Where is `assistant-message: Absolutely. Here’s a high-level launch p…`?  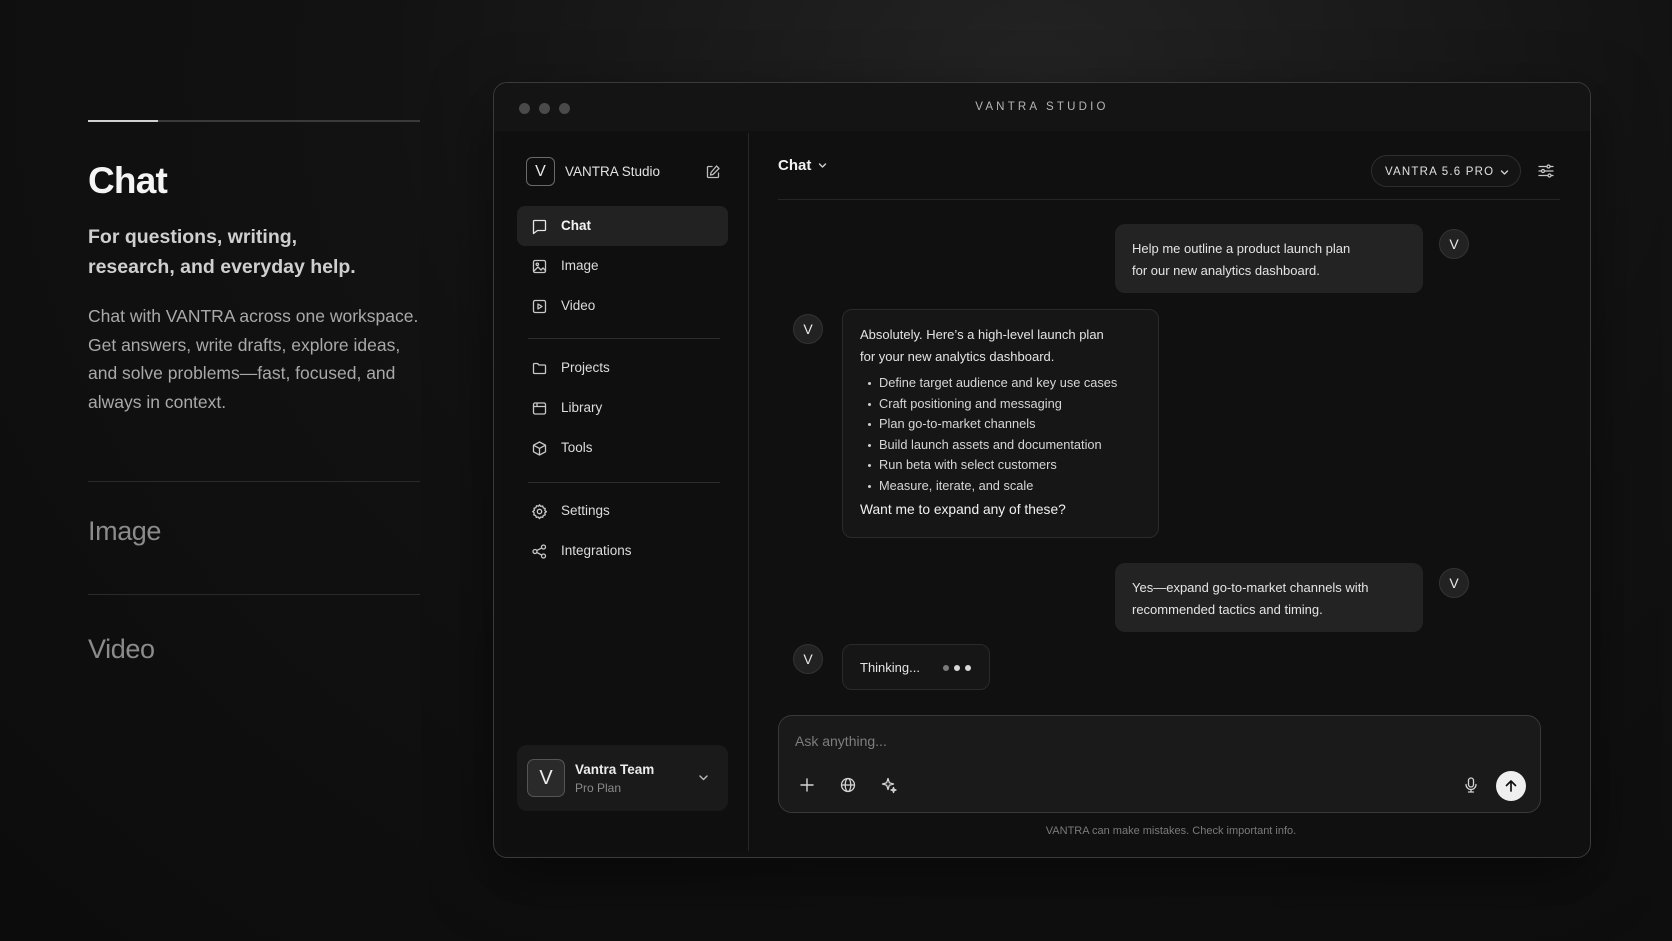 assistant-message: Absolutely. Here’s a high-level launch p… is located at coordinates (1000, 423).